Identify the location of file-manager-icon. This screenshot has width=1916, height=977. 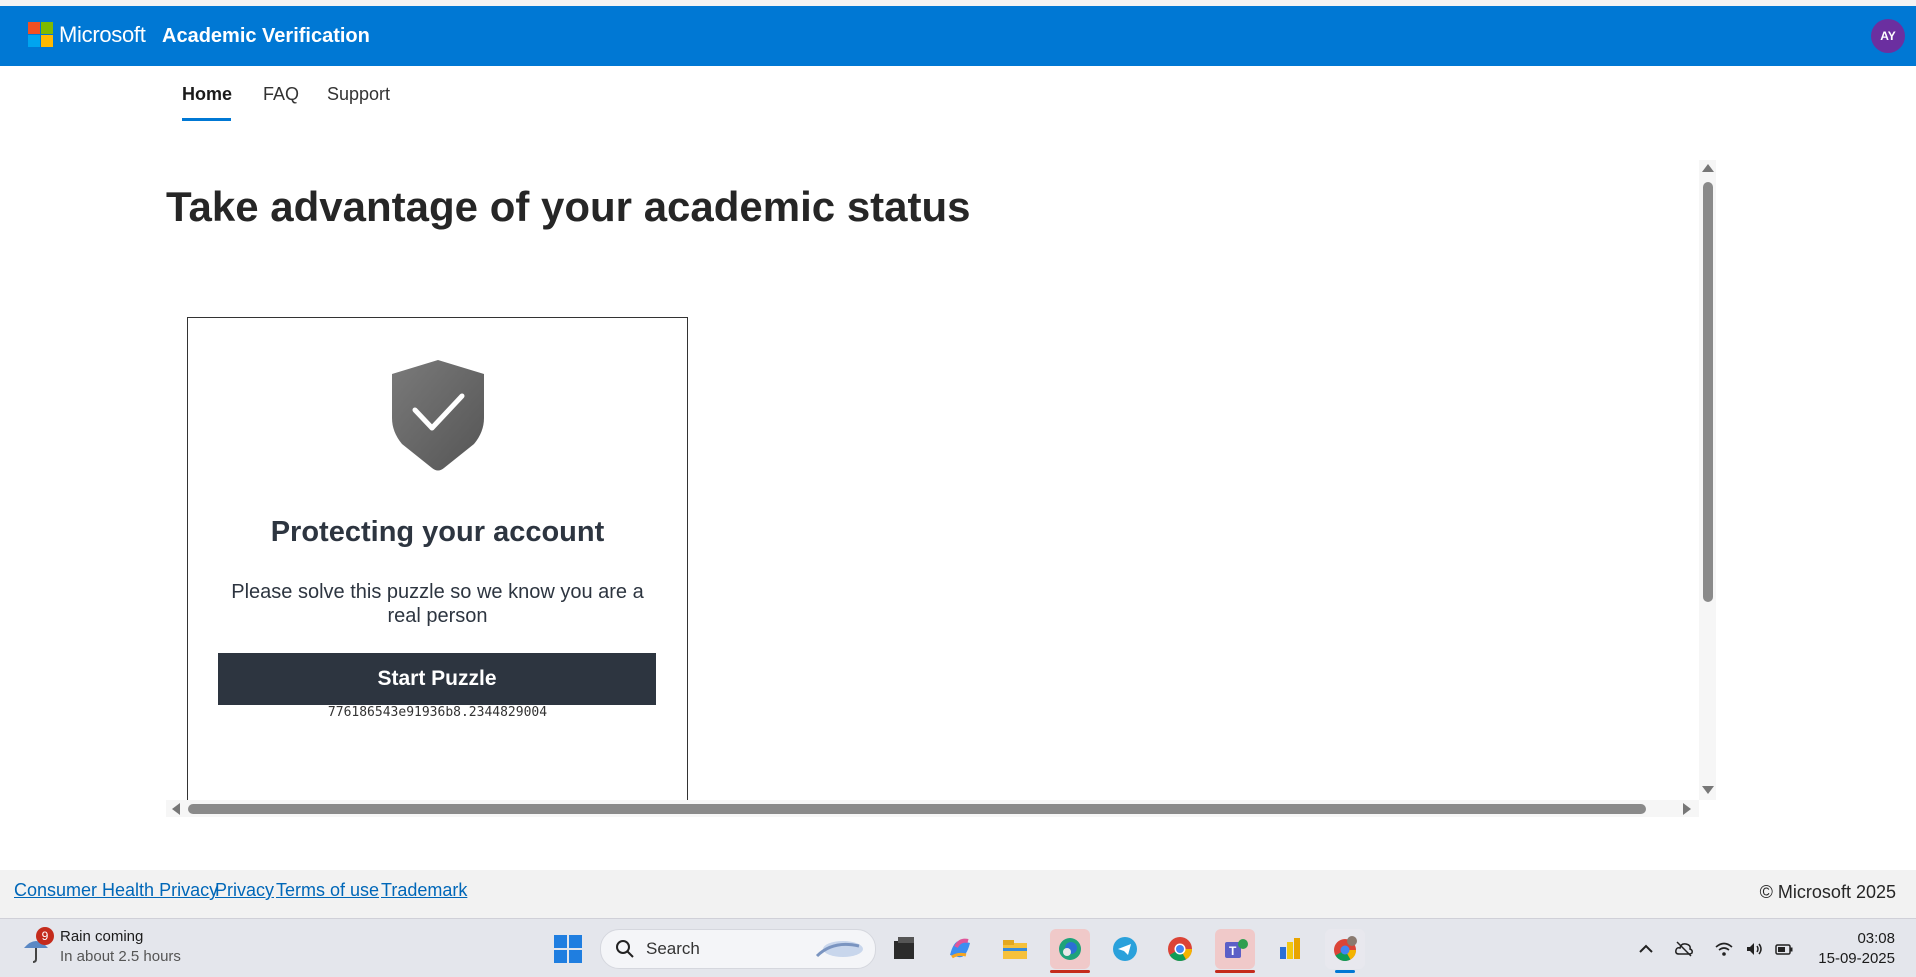
(904, 949).